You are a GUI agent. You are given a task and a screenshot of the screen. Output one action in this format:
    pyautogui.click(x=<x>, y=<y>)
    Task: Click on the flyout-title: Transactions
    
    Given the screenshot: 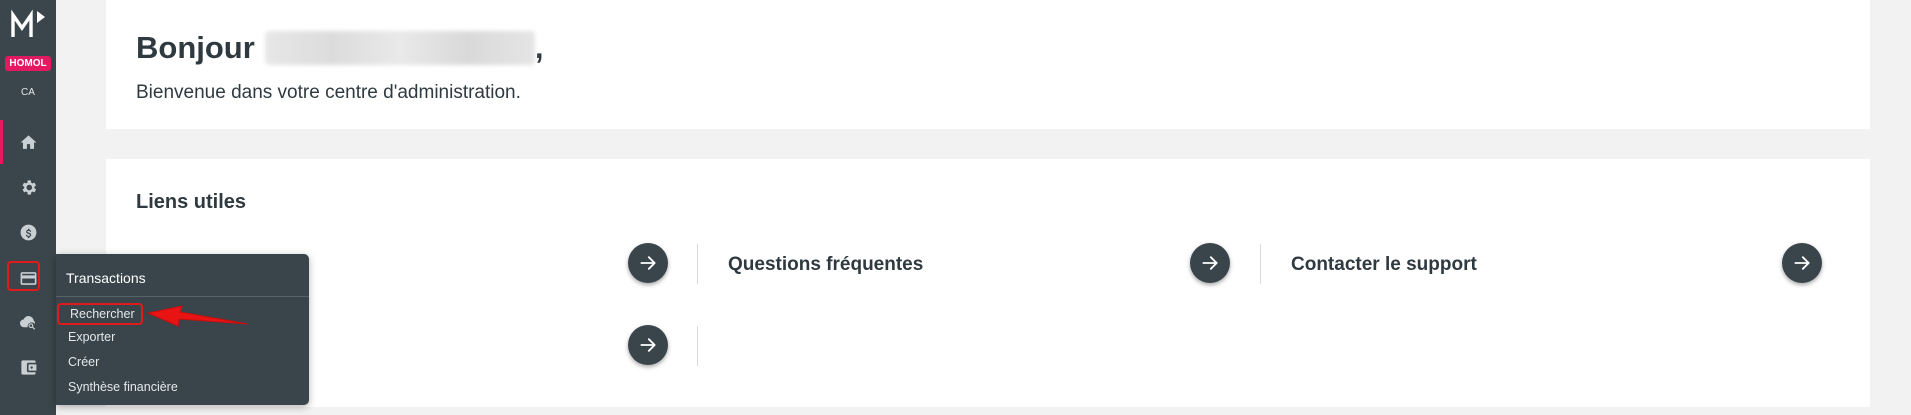 What is the action you would take?
    pyautogui.click(x=106, y=278)
    